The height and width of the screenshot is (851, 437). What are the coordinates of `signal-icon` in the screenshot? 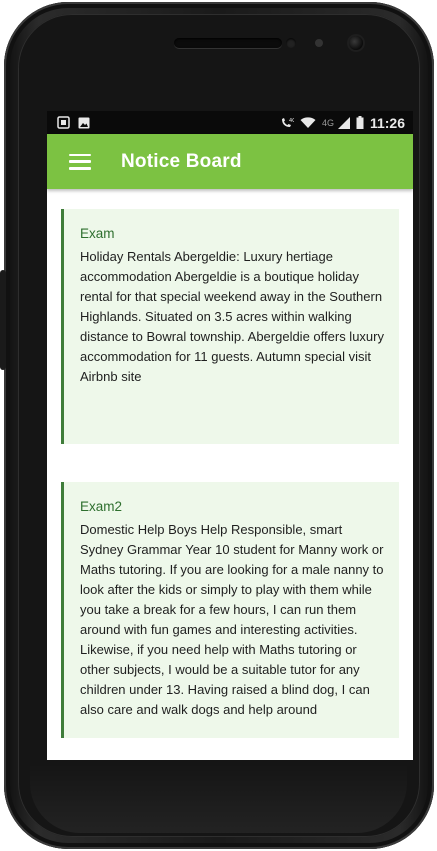 It's located at (343, 122).